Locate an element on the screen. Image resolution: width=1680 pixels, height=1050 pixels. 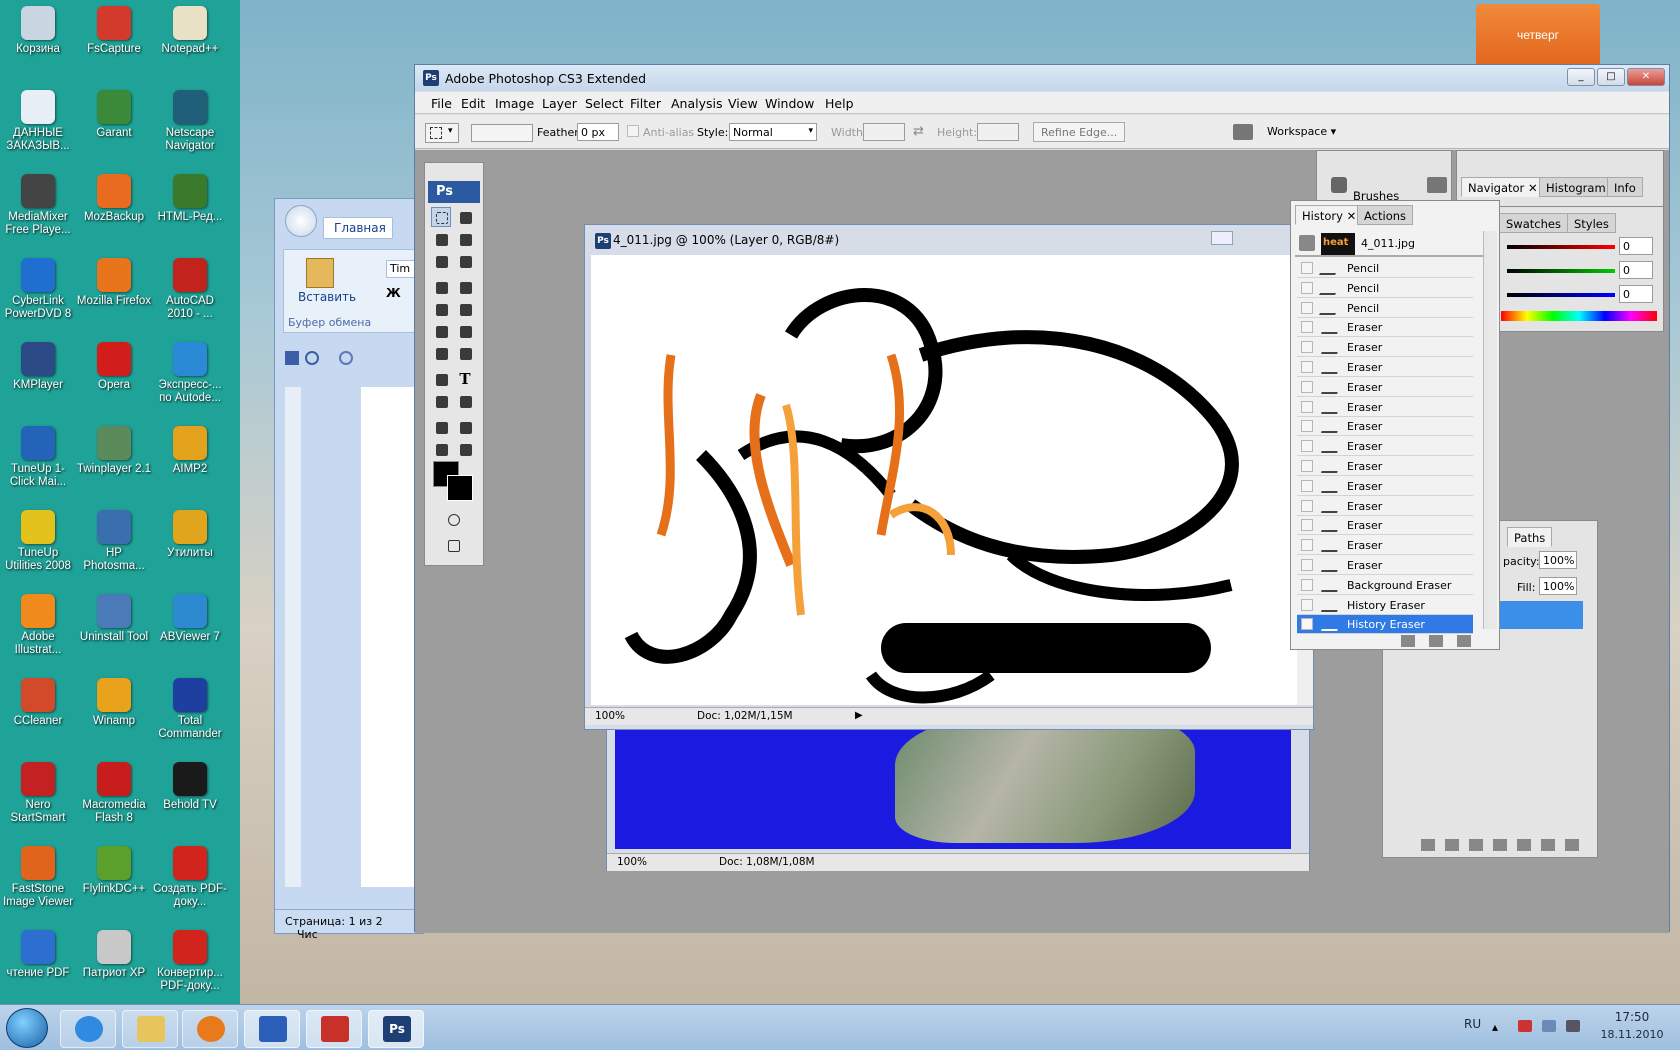
blue-slider is located at coordinates (1561, 295).